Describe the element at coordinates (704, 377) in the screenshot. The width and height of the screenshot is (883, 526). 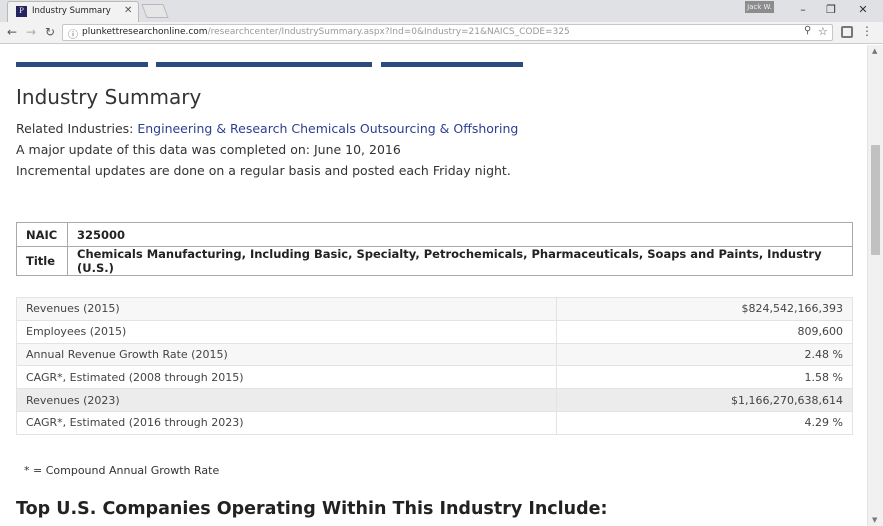
I see `stat-value: 1.58 %` at that location.